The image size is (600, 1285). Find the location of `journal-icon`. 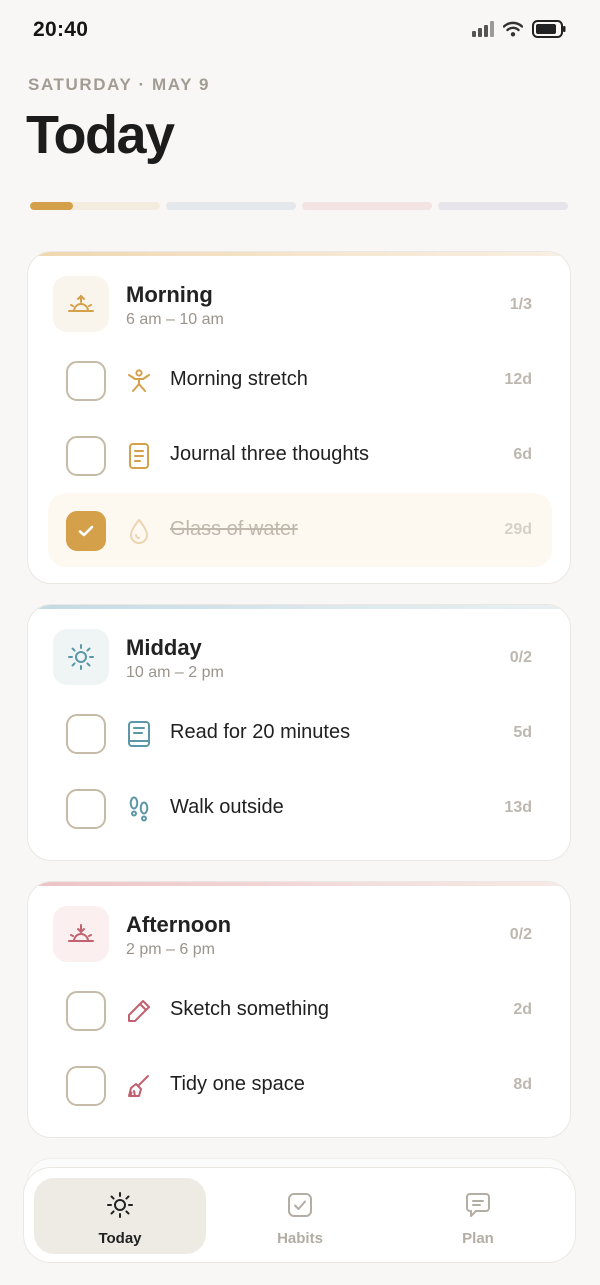

journal-icon is located at coordinates (139, 456).